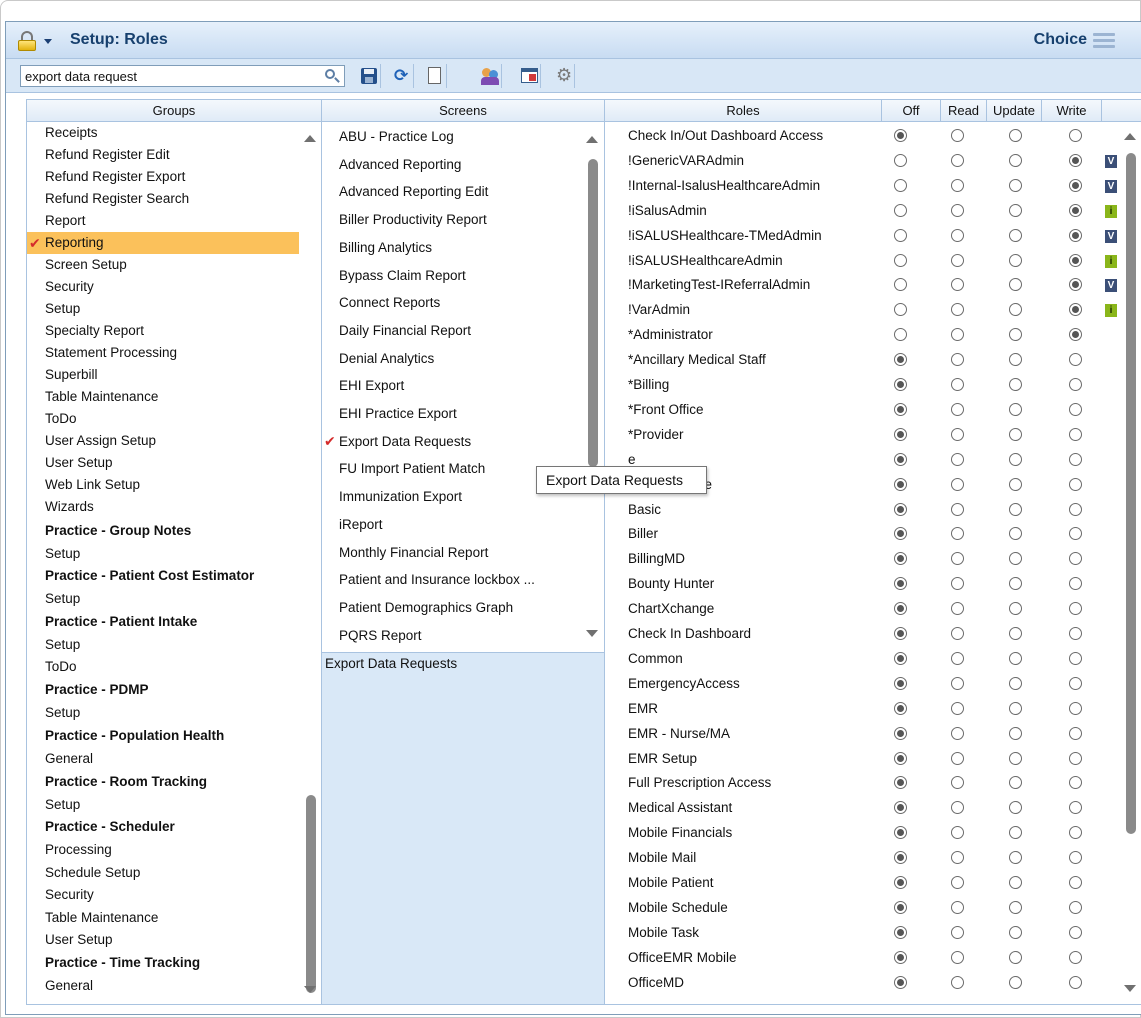 This screenshot has width=1141, height=1018. What do you see at coordinates (743, 110) in the screenshot?
I see `roles-header: Roles` at bounding box center [743, 110].